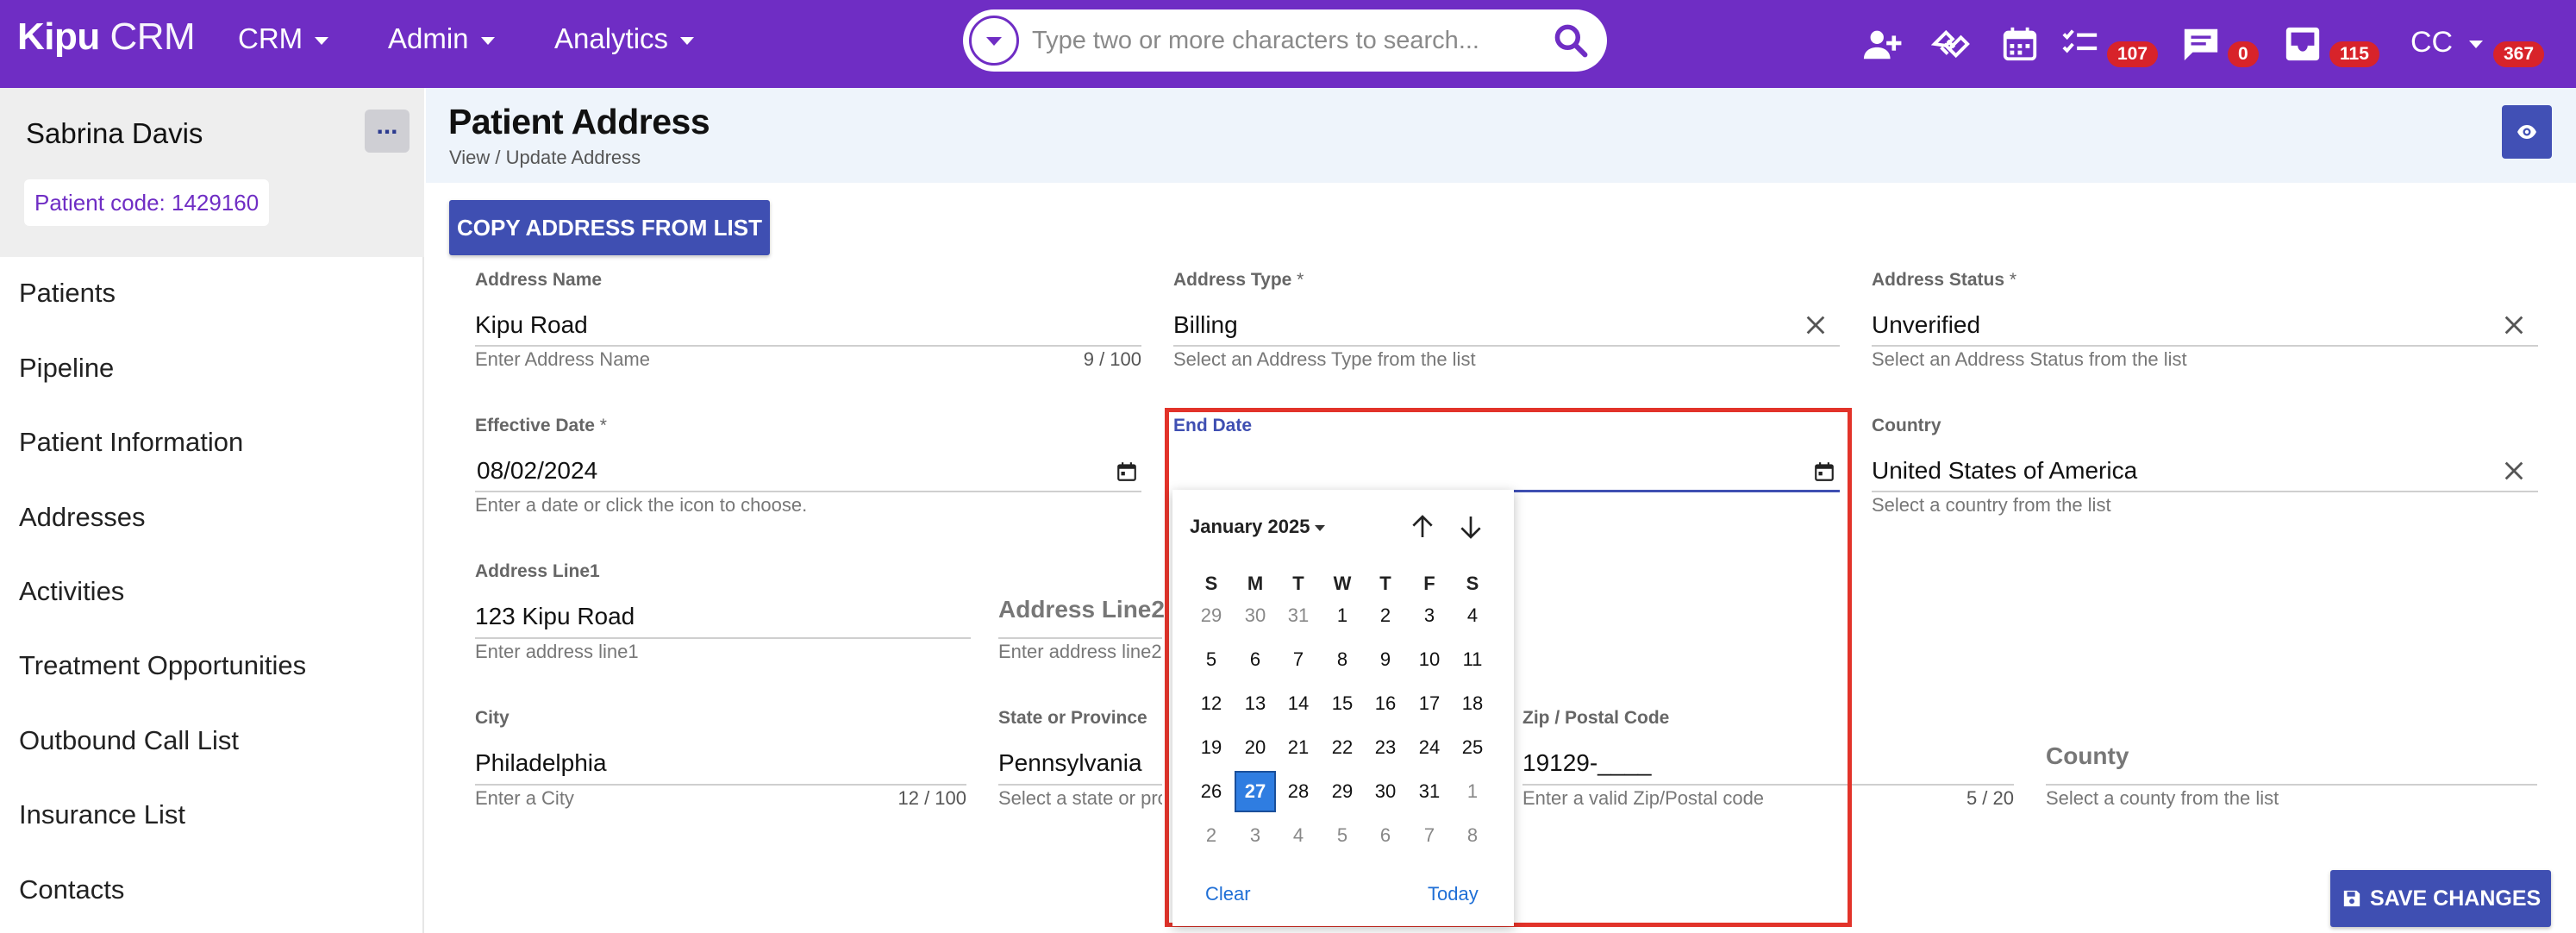  I want to click on inbox-icon, so click(2303, 44).